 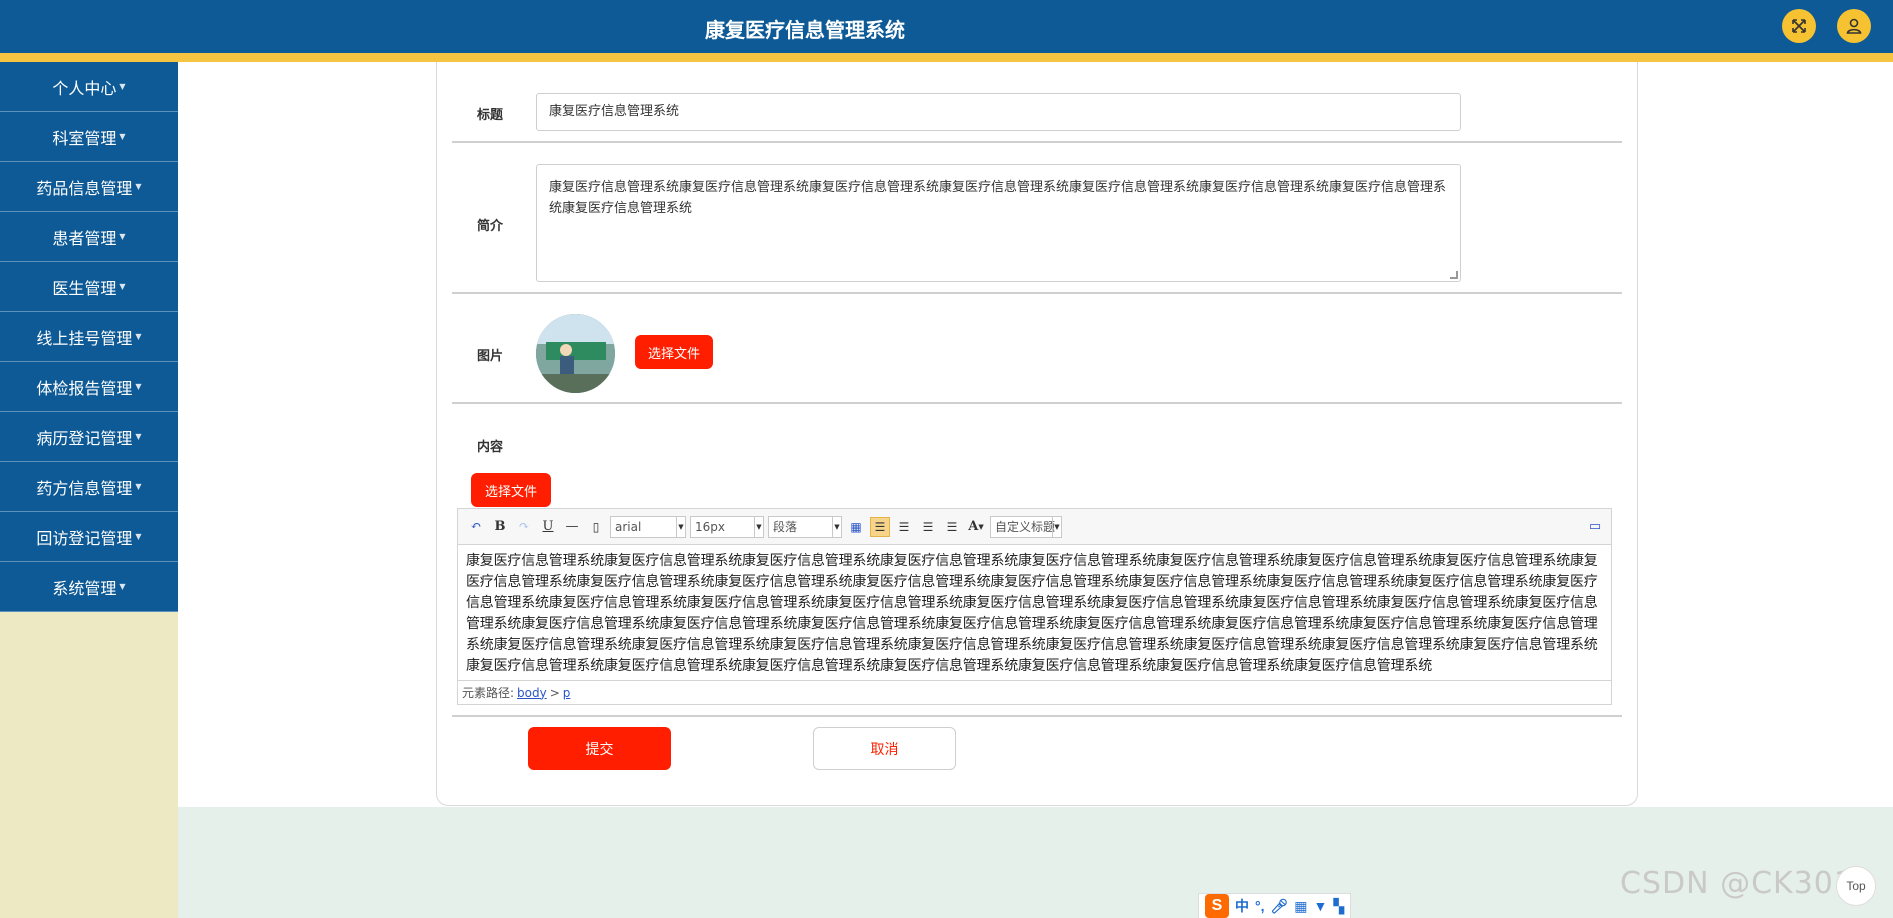 I want to click on sidebar-item-label: 系统管理, so click(x=84, y=588).